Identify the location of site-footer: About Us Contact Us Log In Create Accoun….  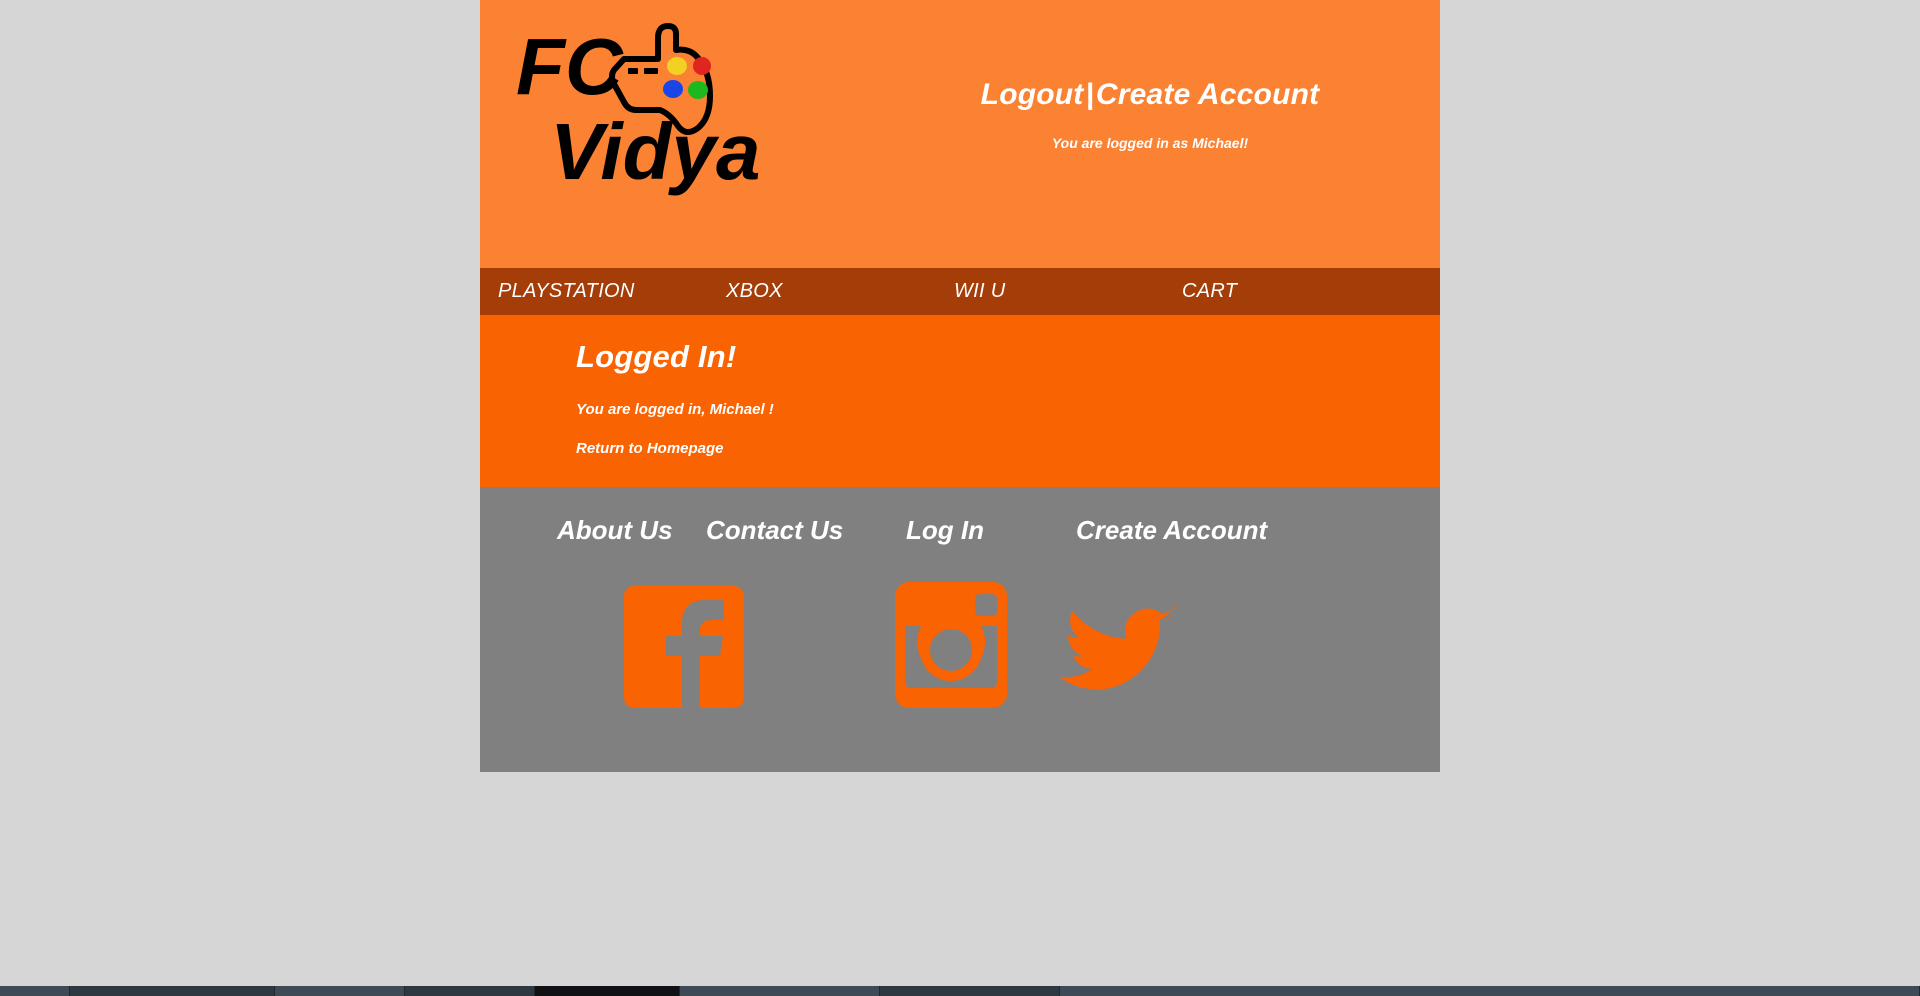
(960, 629).